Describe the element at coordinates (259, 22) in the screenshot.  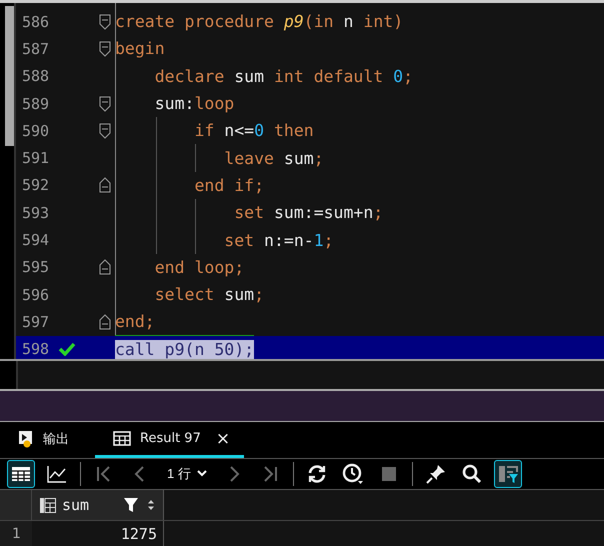
I see `code-line: create procedure p9(in n int)` at that location.